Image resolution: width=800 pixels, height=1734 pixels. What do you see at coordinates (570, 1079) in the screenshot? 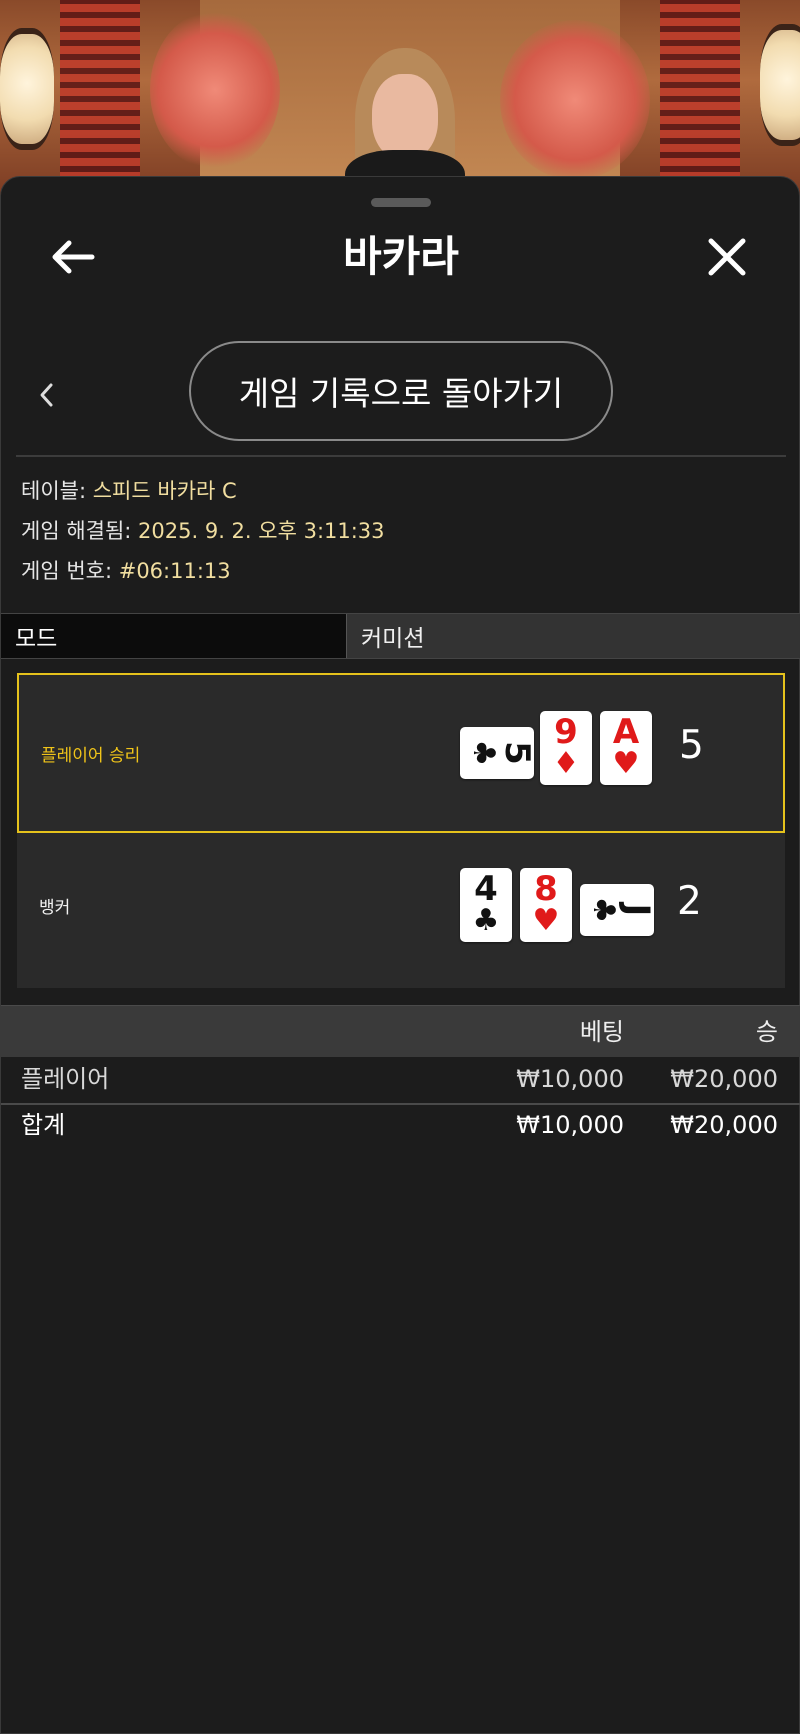
I see `bet-amount: ₩10,000` at bounding box center [570, 1079].